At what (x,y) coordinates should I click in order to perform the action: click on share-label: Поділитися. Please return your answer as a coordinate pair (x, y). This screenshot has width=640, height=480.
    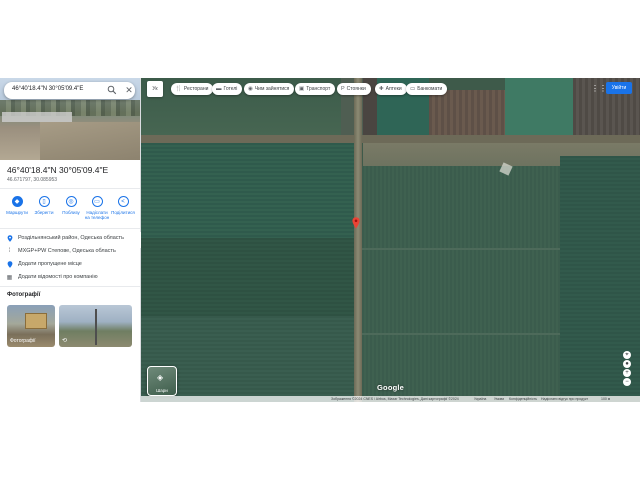
    Looking at the image, I should click on (123, 212).